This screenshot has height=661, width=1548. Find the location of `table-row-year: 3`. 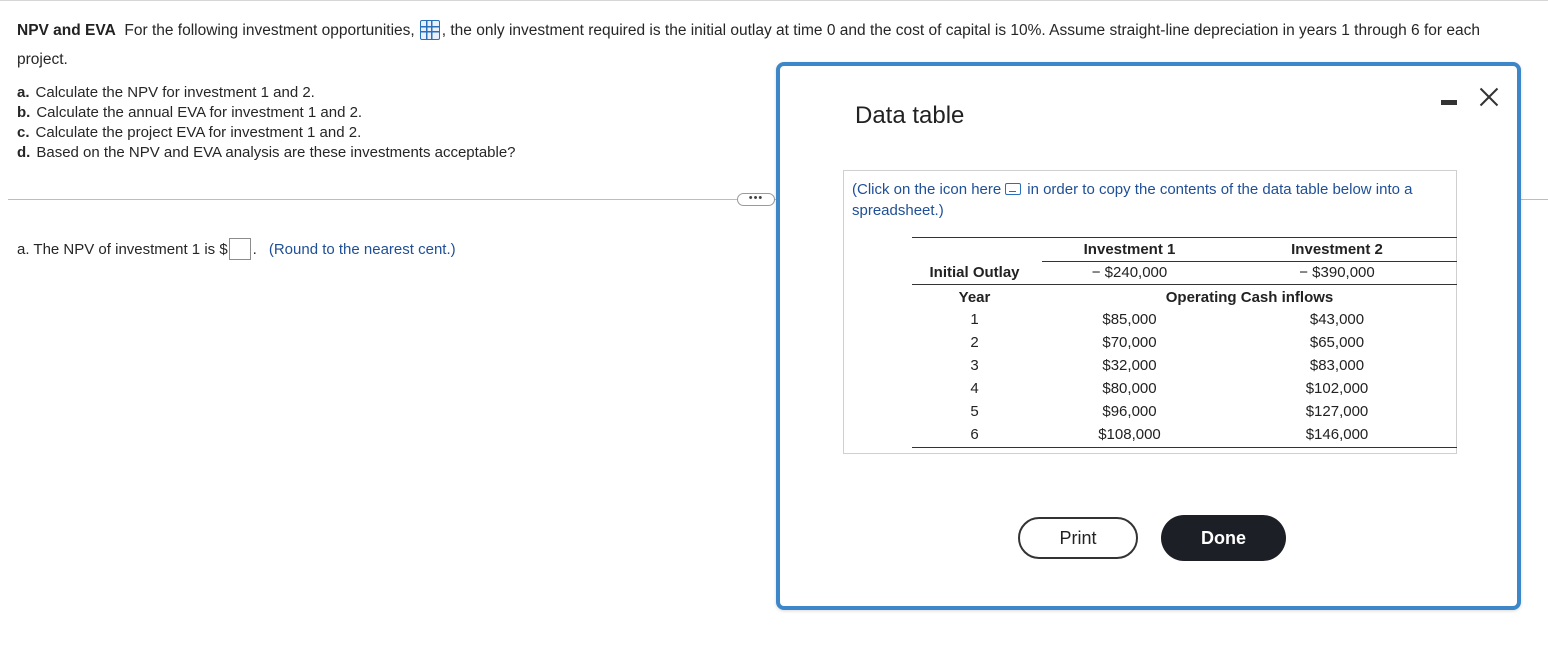

table-row-year: 3 is located at coordinates (974, 365).